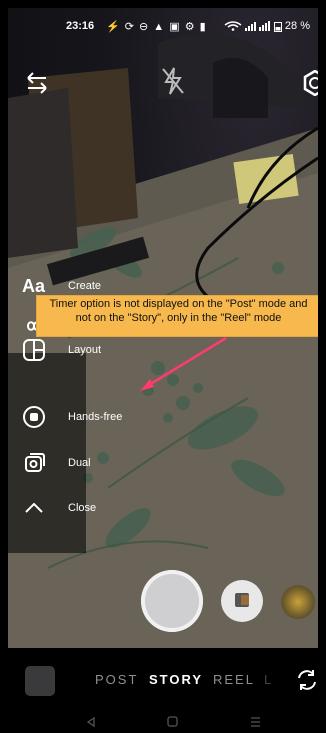 This screenshot has width=326, height=733. I want to click on side-item-hands-free-label: Hands-free, so click(95, 417).